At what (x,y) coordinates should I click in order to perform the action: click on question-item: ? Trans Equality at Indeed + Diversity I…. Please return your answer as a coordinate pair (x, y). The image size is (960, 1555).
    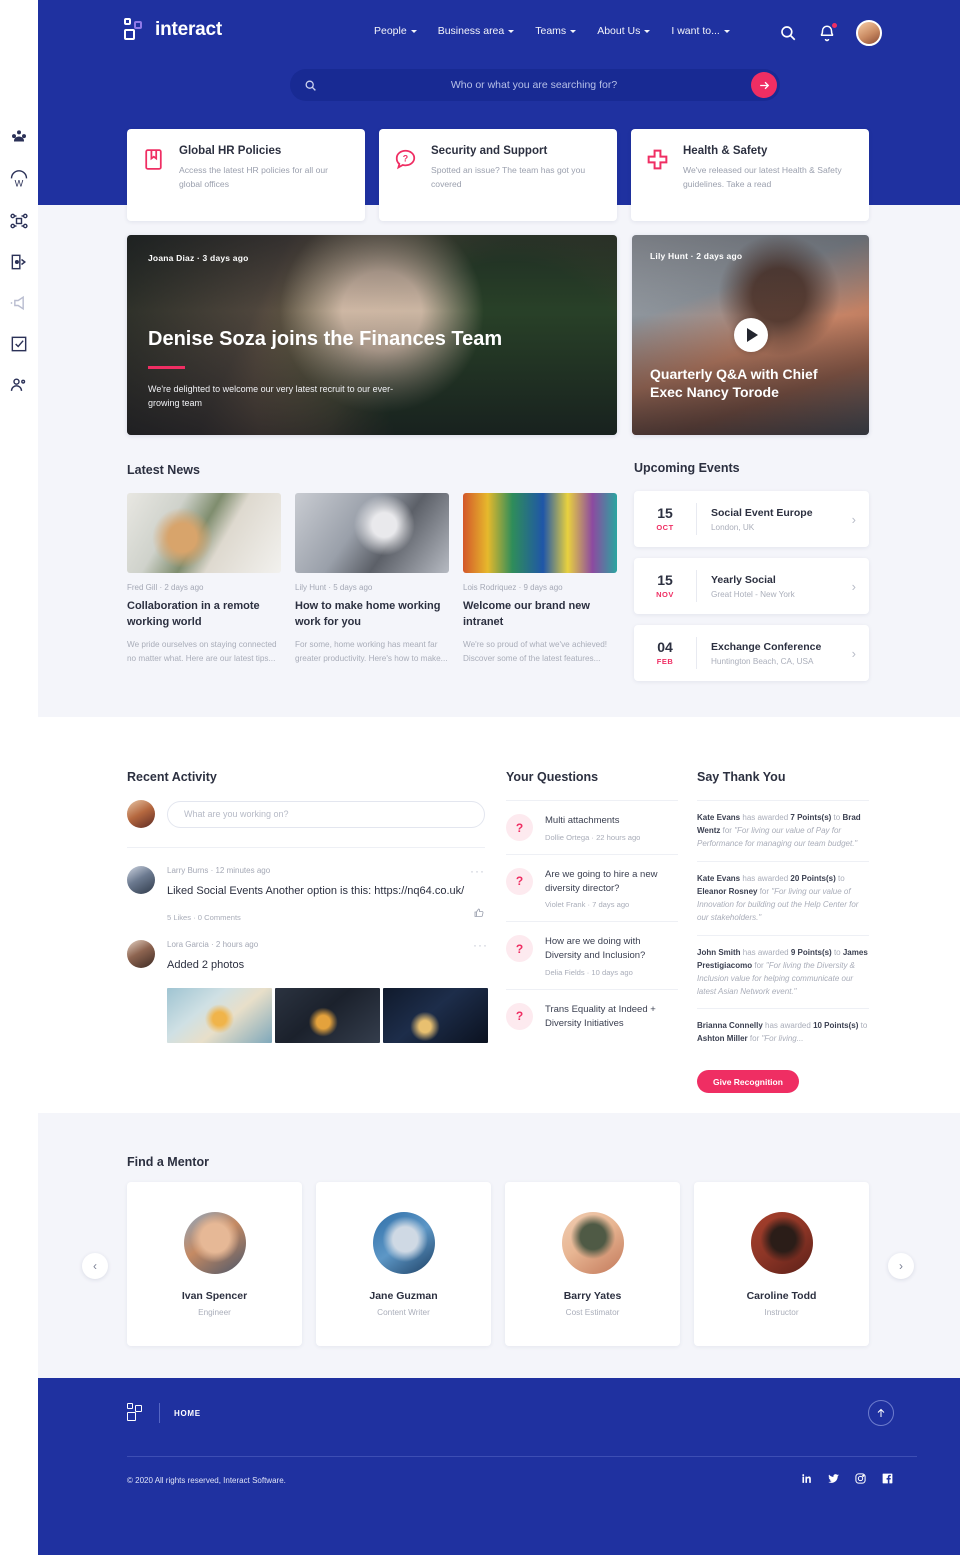
    Looking at the image, I should click on (592, 1013).